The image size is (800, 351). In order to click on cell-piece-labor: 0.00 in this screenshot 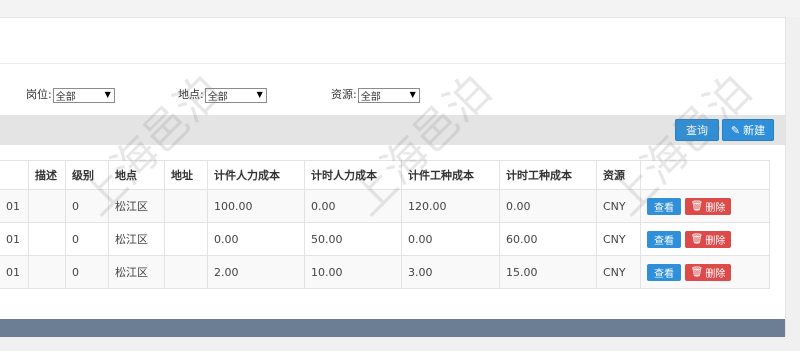, I will do `click(256, 239)`.